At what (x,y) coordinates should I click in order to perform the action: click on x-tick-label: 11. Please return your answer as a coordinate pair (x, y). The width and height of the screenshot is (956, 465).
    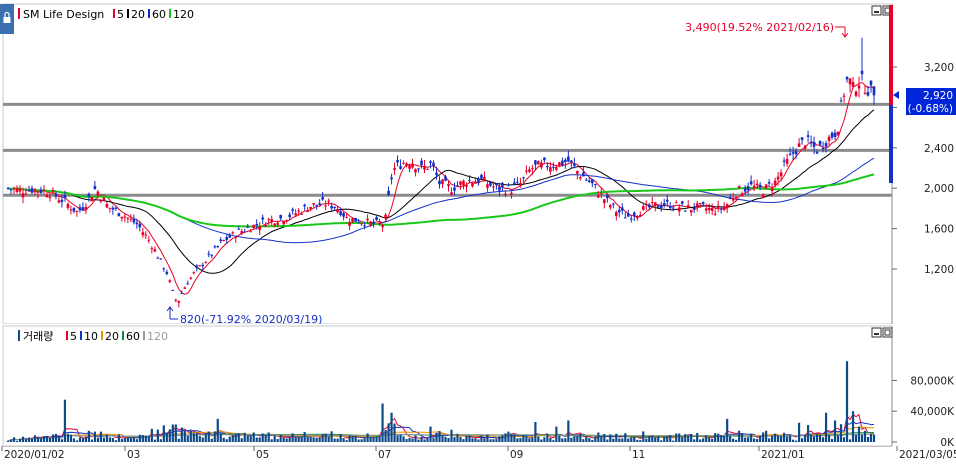
    Looking at the image, I should click on (638, 455).